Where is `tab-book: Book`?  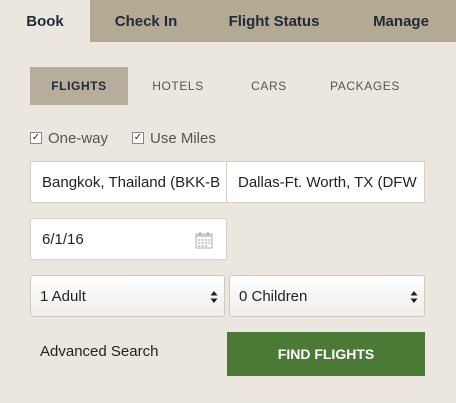 tab-book: Book is located at coordinates (45, 21).